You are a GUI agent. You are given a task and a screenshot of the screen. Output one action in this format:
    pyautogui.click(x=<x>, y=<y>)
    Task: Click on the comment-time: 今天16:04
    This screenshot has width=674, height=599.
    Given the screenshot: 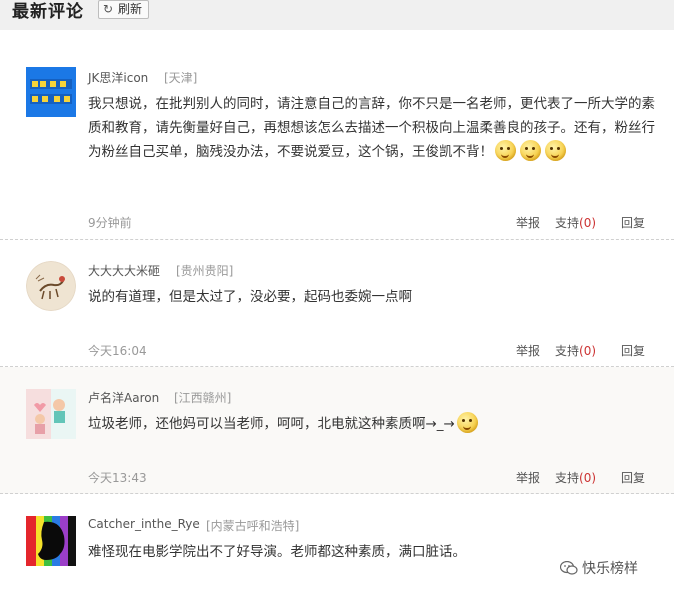 What is the action you would take?
    pyautogui.click(x=117, y=351)
    